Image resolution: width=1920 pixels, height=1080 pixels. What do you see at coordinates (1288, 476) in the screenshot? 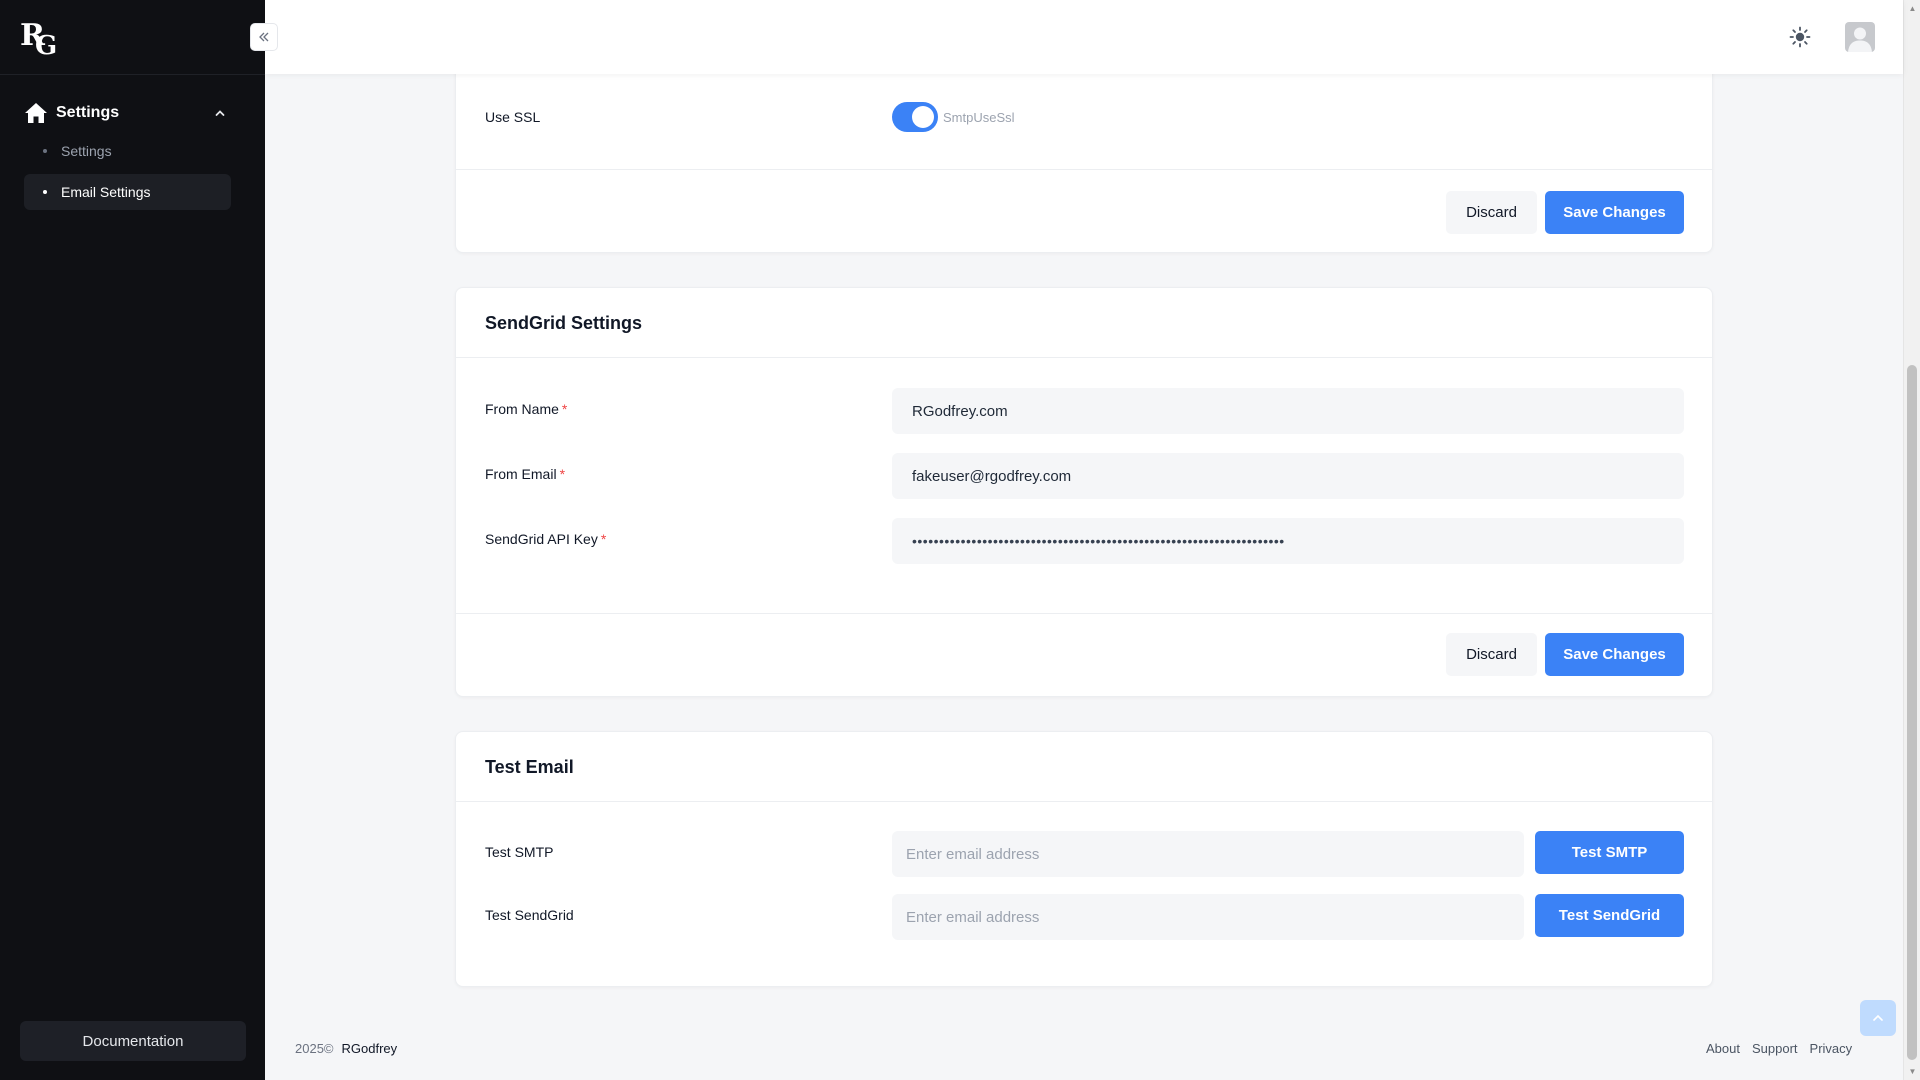
I see `from-email-input: fakeuser@rgodfrey.com` at bounding box center [1288, 476].